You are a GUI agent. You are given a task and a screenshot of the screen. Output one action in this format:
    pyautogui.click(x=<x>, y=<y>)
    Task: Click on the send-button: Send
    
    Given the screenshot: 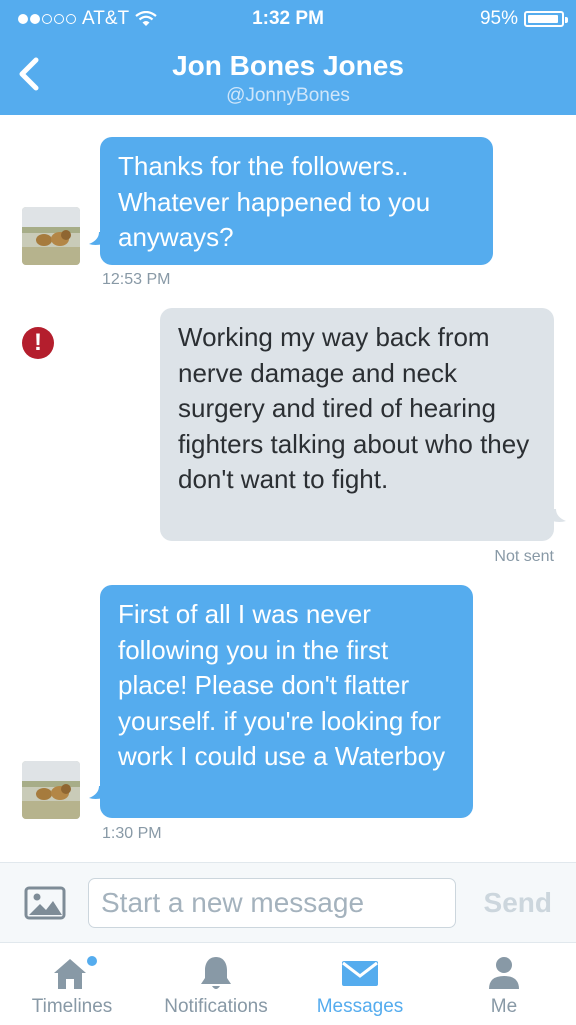 What is the action you would take?
    pyautogui.click(x=518, y=903)
    